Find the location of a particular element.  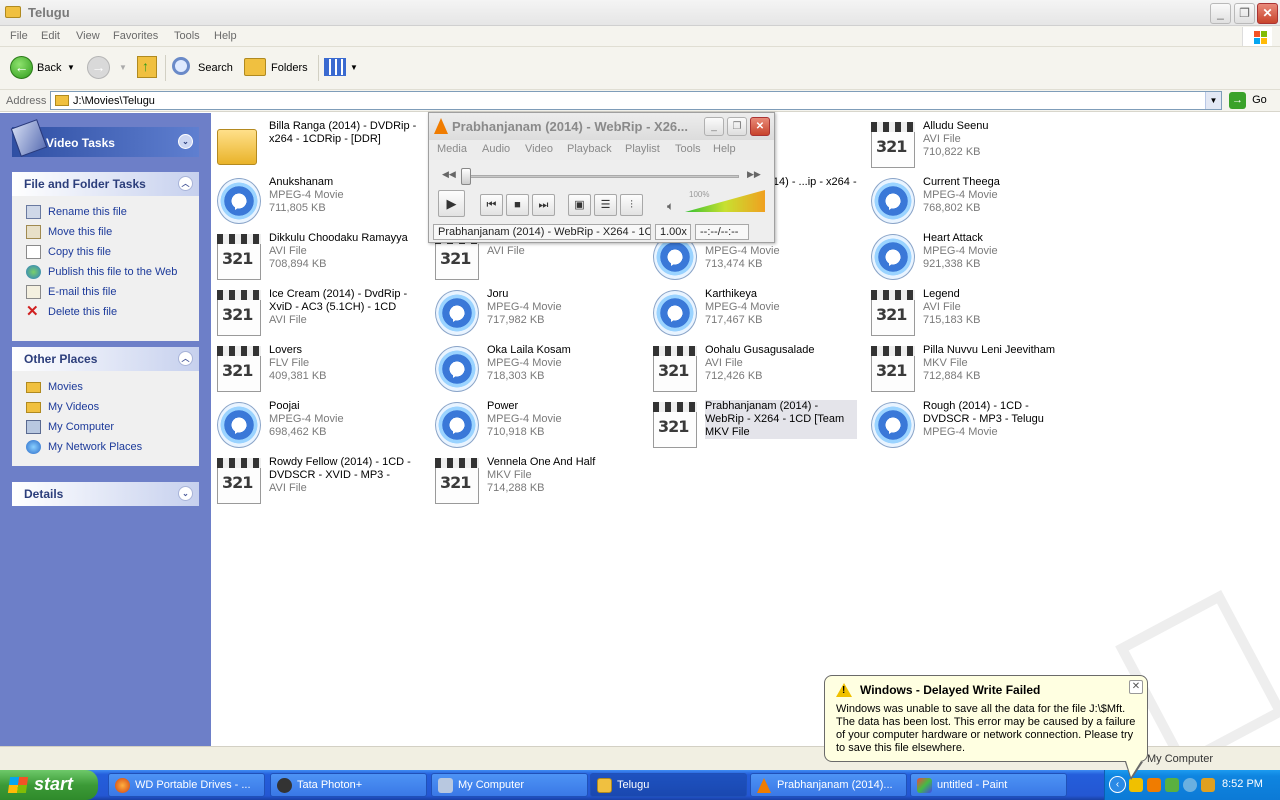

other-places-header: Other Places ︿ is located at coordinates (105, 359).